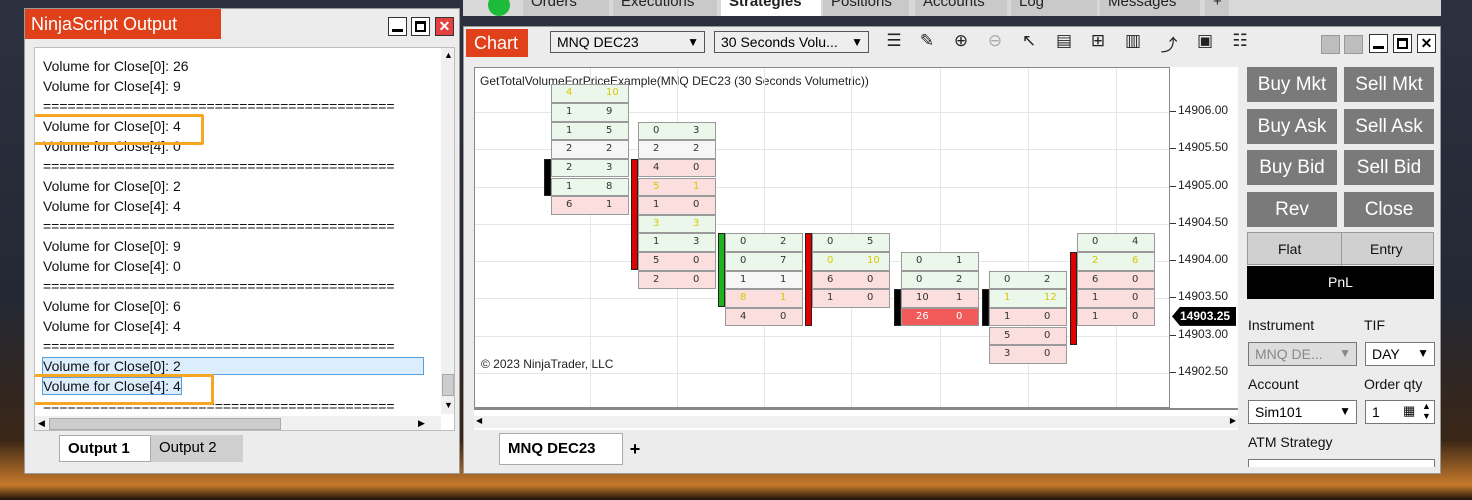  What do you see at coordinates (590, 112) in the screenshot?
I see `volume-cell: 19` at bounding box center [590, 112].